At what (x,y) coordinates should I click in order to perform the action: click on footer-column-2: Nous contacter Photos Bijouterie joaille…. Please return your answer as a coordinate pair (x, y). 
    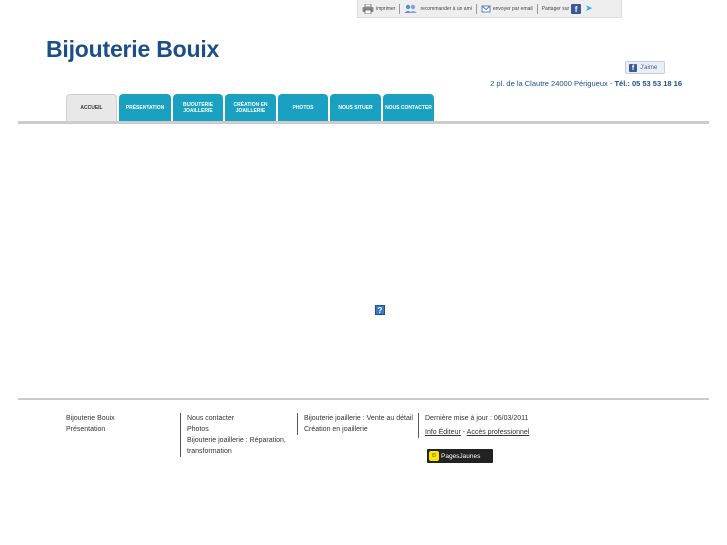
    Looking at the image, I should click on (239, 435).